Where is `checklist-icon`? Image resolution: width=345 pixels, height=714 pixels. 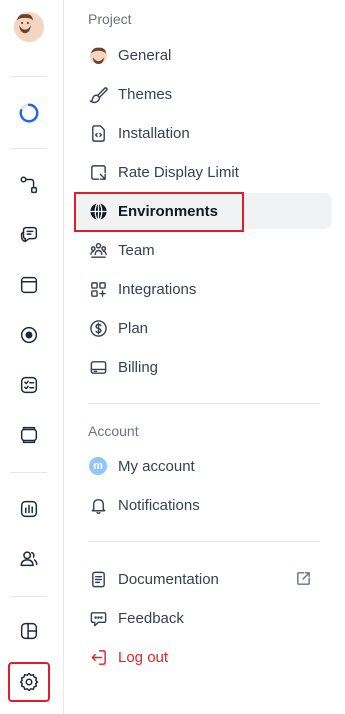 checklist-icon is located at coordinates (29, 385).